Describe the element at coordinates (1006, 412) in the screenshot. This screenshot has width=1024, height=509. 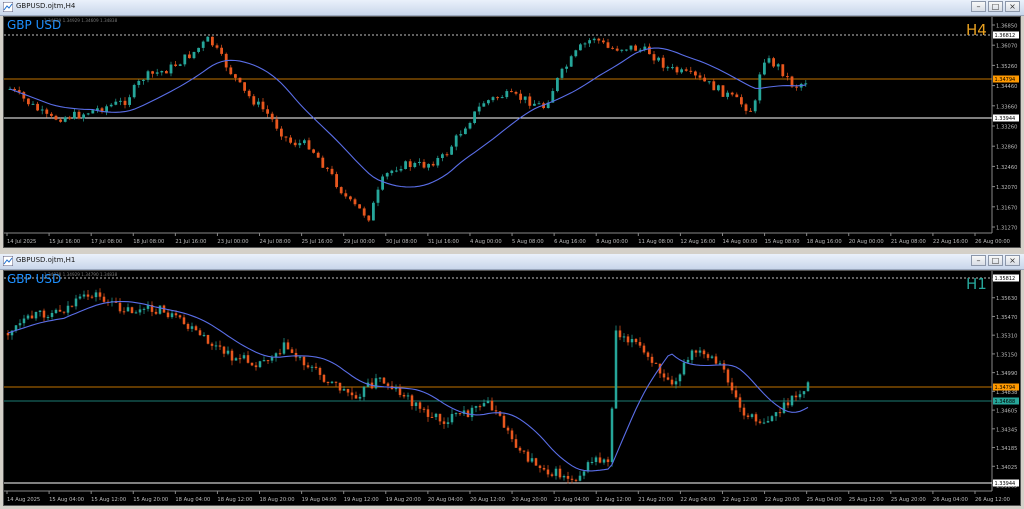
I see `price-tick-label: 1.34605` at that location.